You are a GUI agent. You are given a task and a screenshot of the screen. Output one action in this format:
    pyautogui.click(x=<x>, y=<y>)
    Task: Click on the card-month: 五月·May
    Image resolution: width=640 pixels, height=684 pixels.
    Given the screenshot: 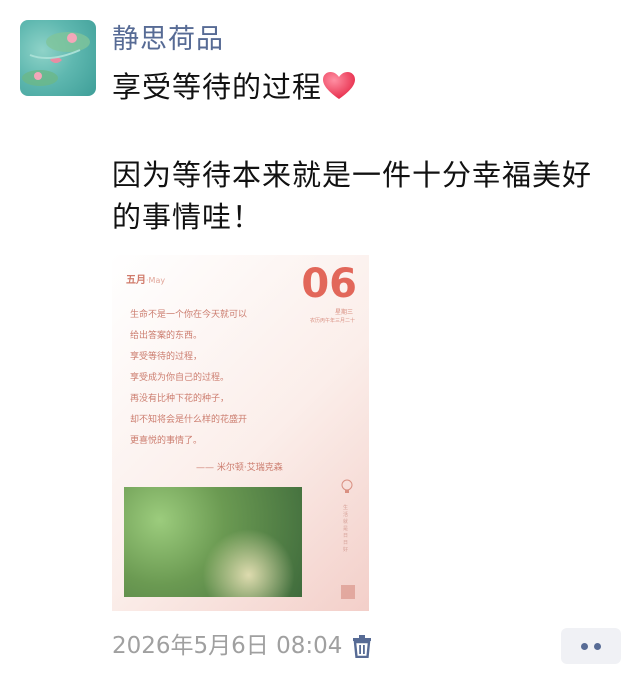 What is the action you would take?
    pyautogui.click(x=146, y=280)
    